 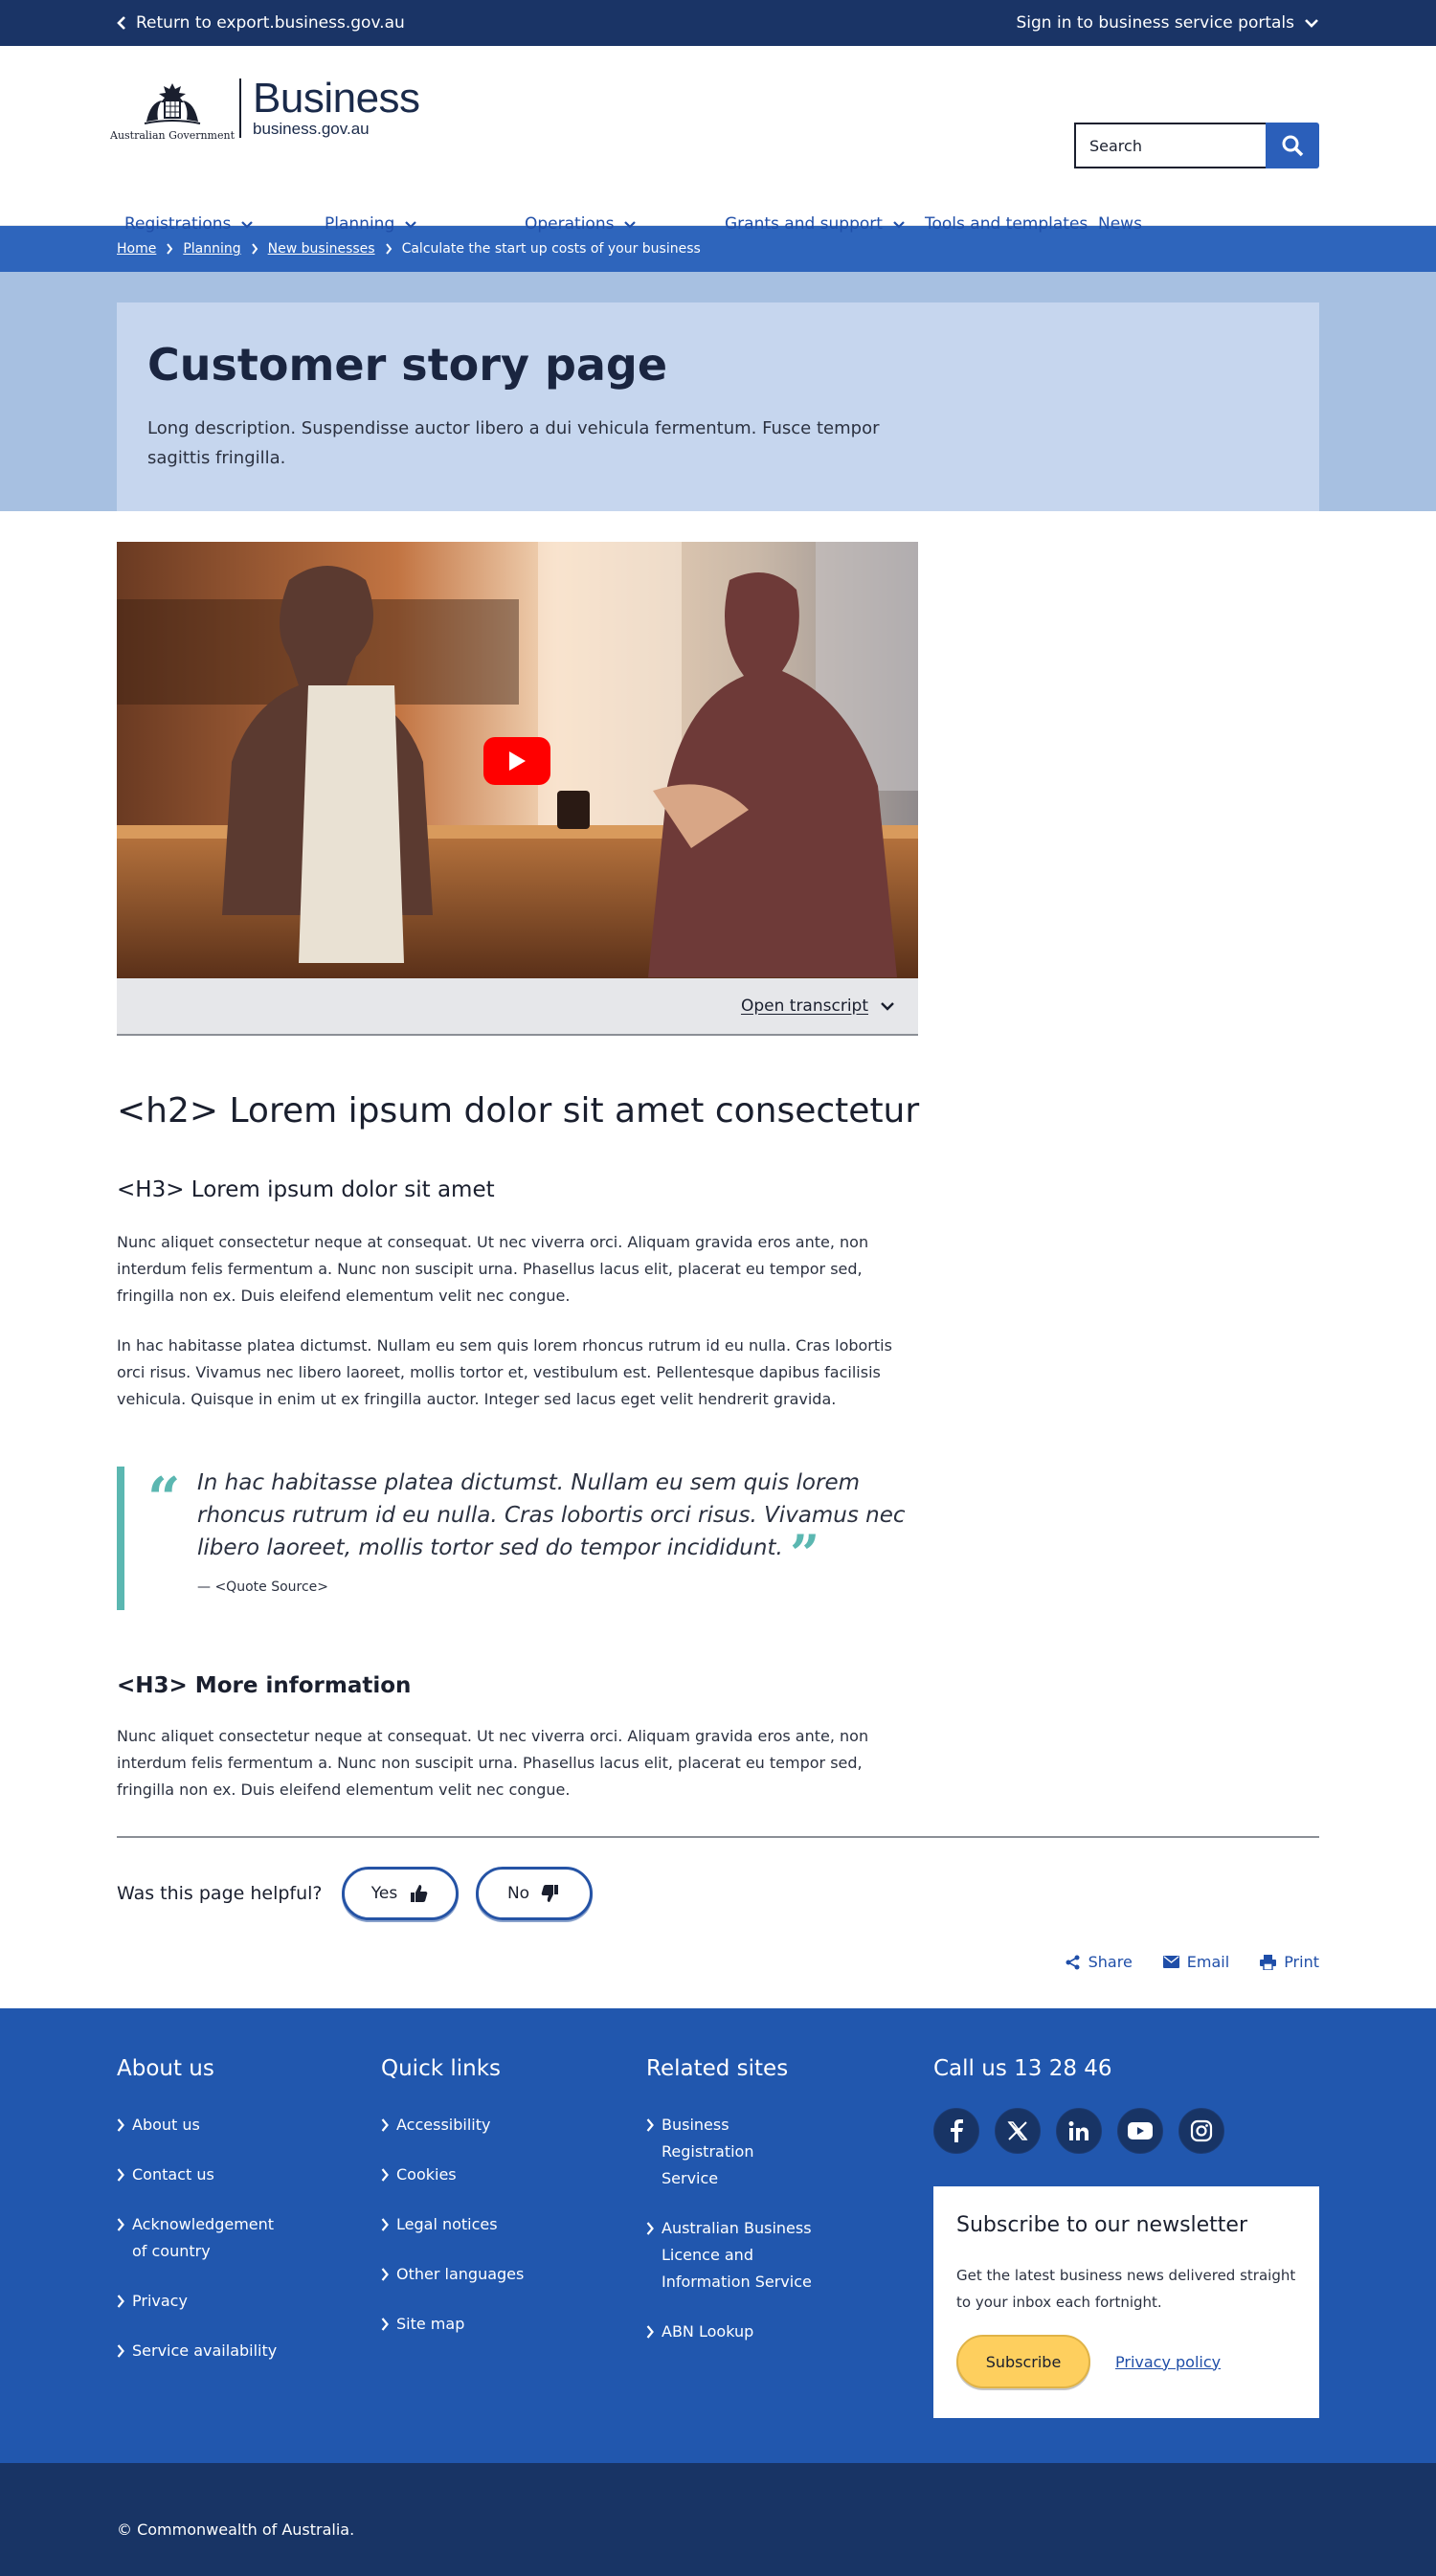 What do you see at coordinates (804, 1007) in the screenshot?
I see `transcript-label: Open transcript` at bounding box center [804, 1007].